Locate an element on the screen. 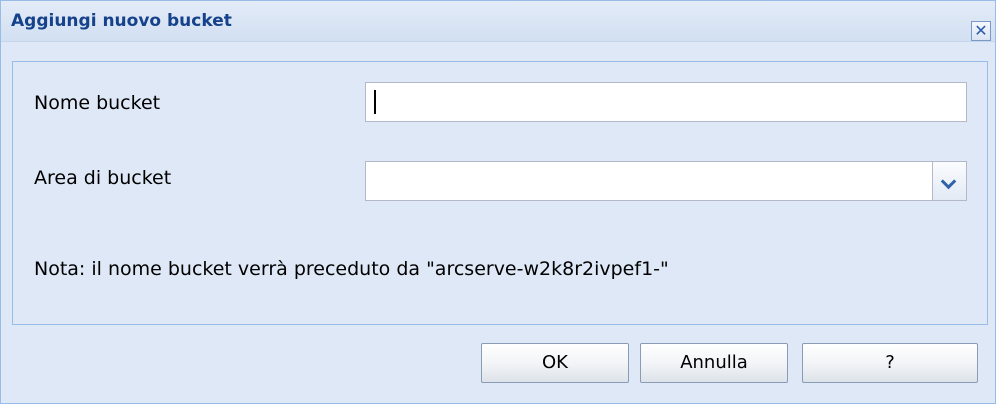  close-button: ✕ is located at coordinates (981, 31).